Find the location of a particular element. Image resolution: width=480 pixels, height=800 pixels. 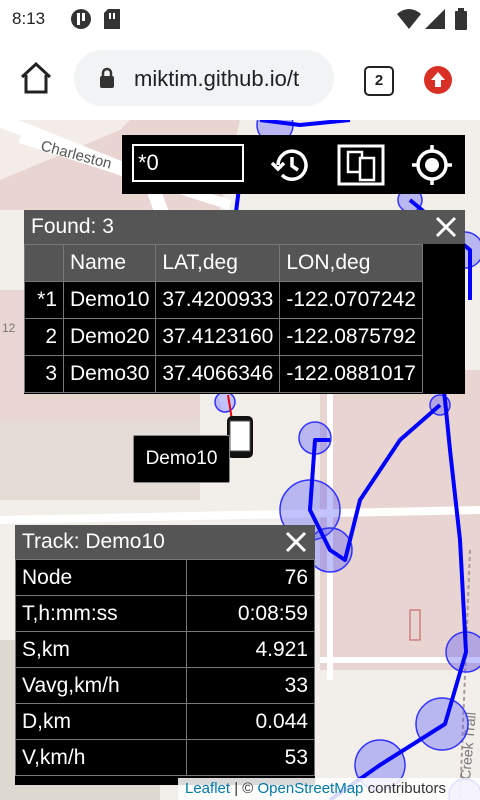

map-attribution: Leaflet | © OpenStreetMap contributors is located at coordinates (329, 789).